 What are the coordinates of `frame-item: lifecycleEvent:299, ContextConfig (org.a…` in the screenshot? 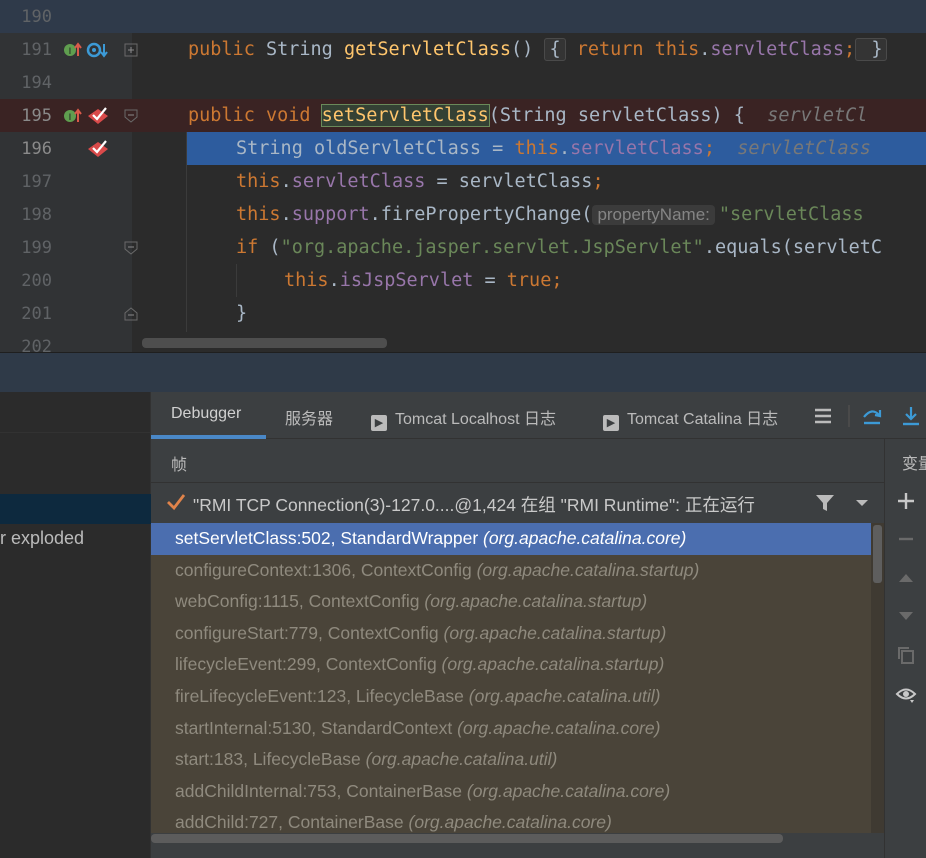 It's located at (511, 665).